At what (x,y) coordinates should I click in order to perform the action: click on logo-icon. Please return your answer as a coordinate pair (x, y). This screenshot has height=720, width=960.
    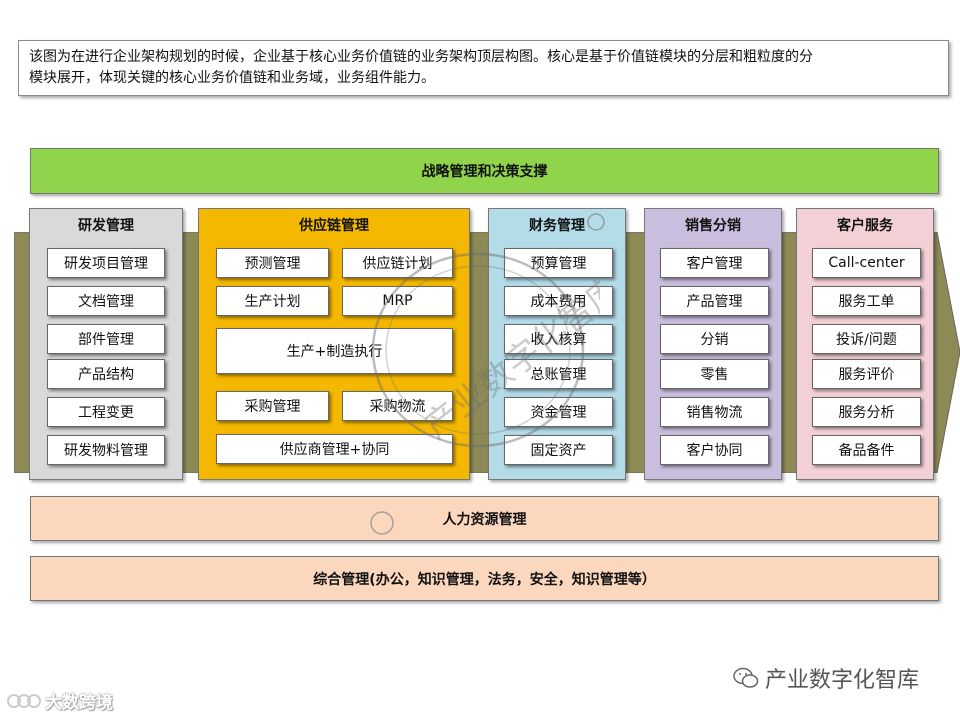
    Looking at the image, I should click on (24, 700).